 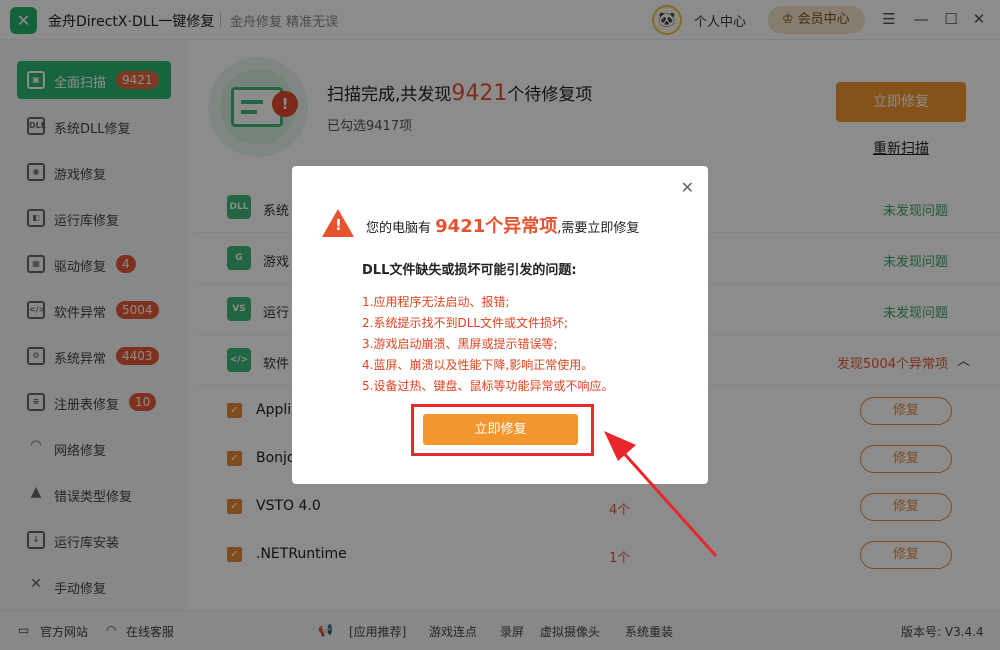 I want to click on dialog-section-title: DLL文件缺失或损坏可能引发的问题:, so click(x=469, y=270).